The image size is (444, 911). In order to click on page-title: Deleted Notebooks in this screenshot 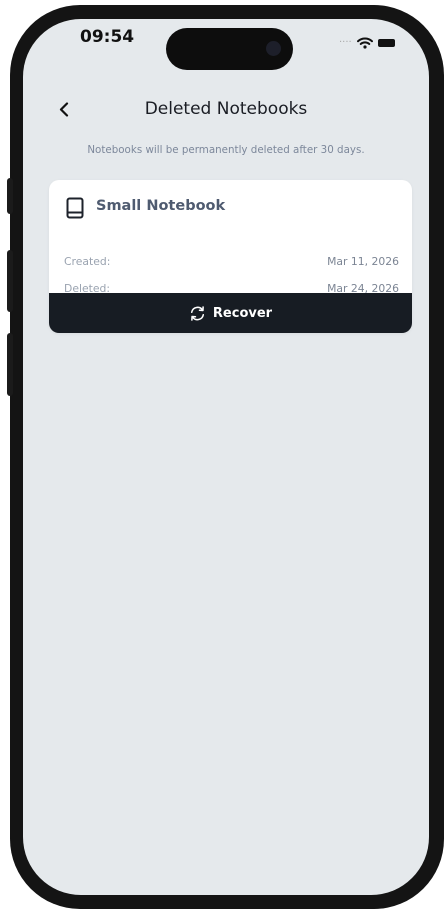, I will do `click(226, 109)`.